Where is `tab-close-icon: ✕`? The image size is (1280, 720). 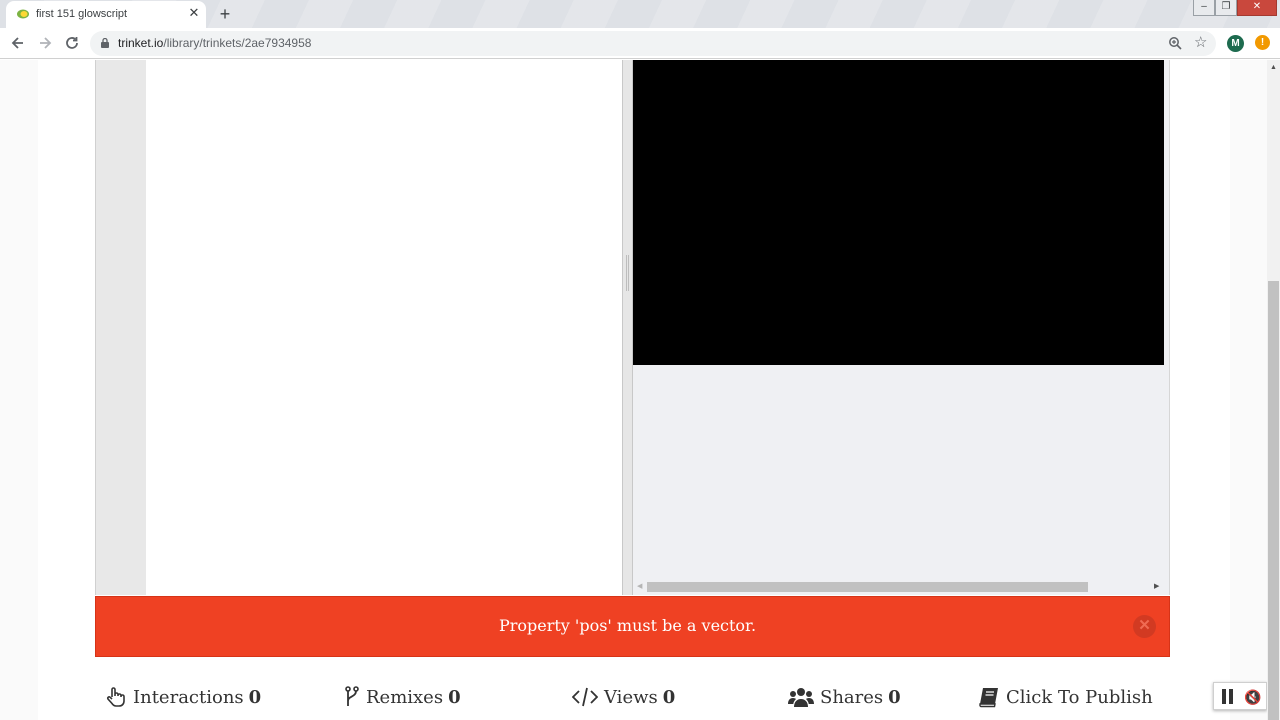
tab-close-icon: ✕ is located at coordinates (194, 13).